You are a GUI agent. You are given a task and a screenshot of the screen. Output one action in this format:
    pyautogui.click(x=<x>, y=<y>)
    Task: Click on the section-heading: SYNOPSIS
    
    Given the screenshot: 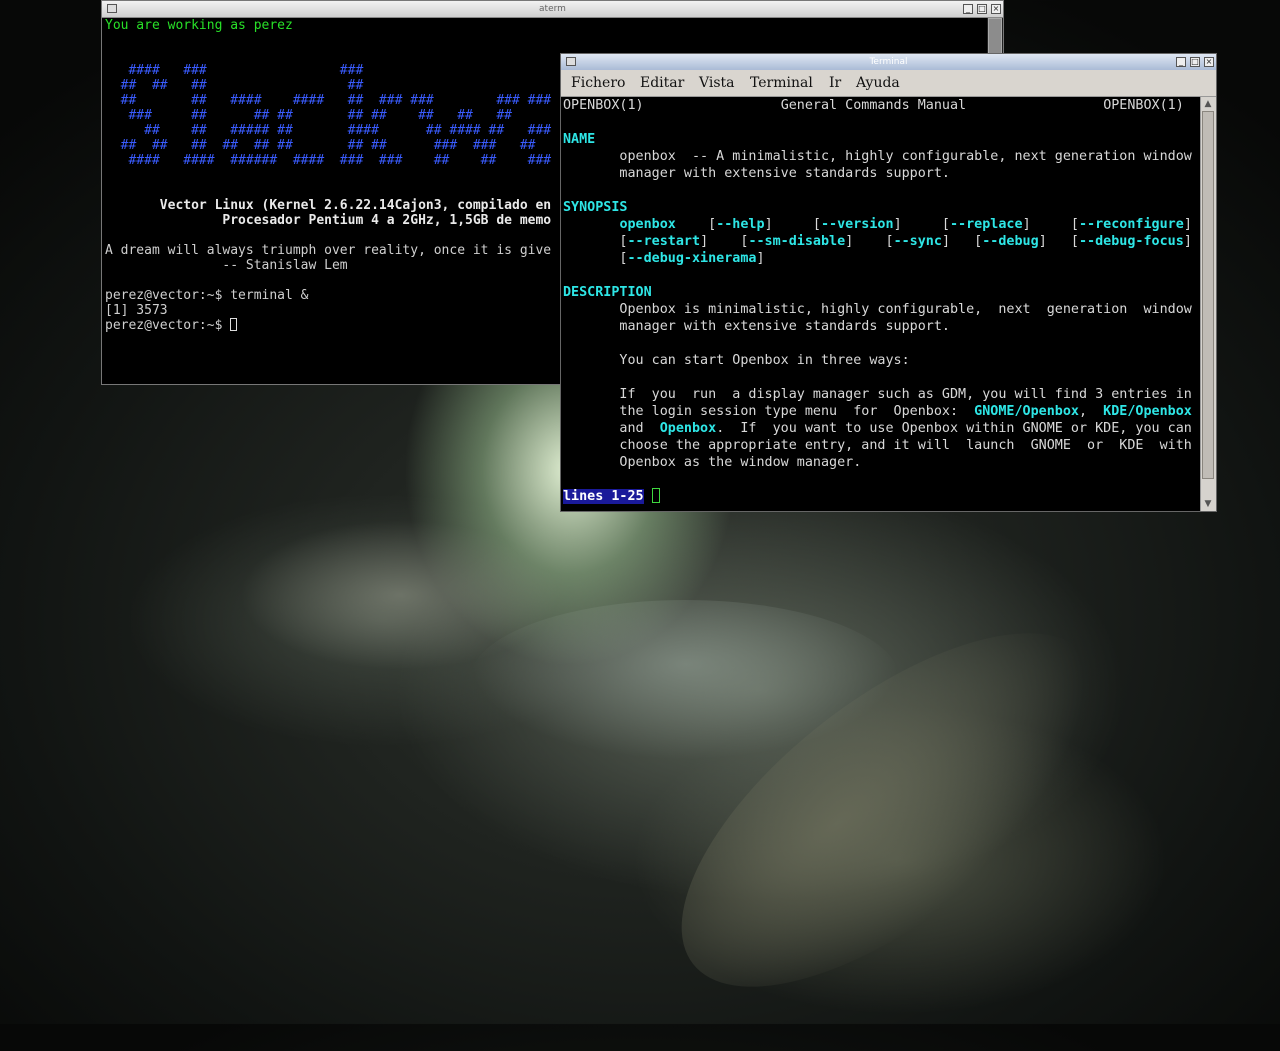 What is the action you would take?
    pyautogui.click(x=595, y=207)
    